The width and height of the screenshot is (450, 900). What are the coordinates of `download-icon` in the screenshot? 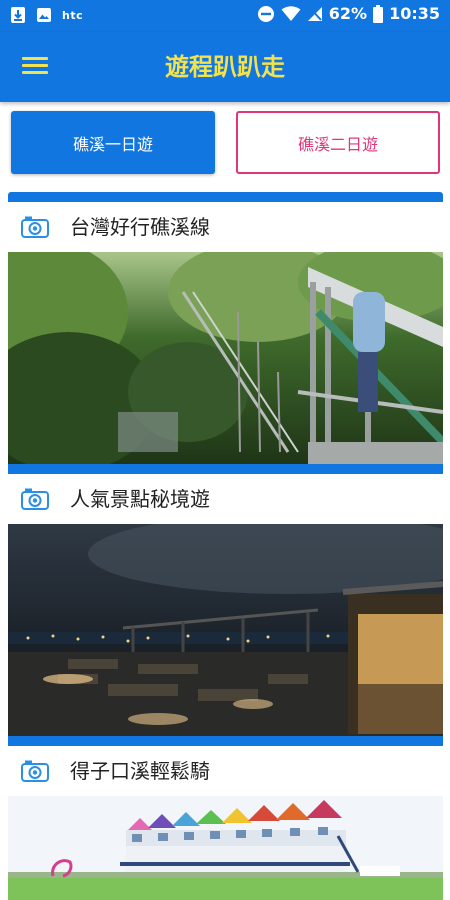 It's located at (18, 15).